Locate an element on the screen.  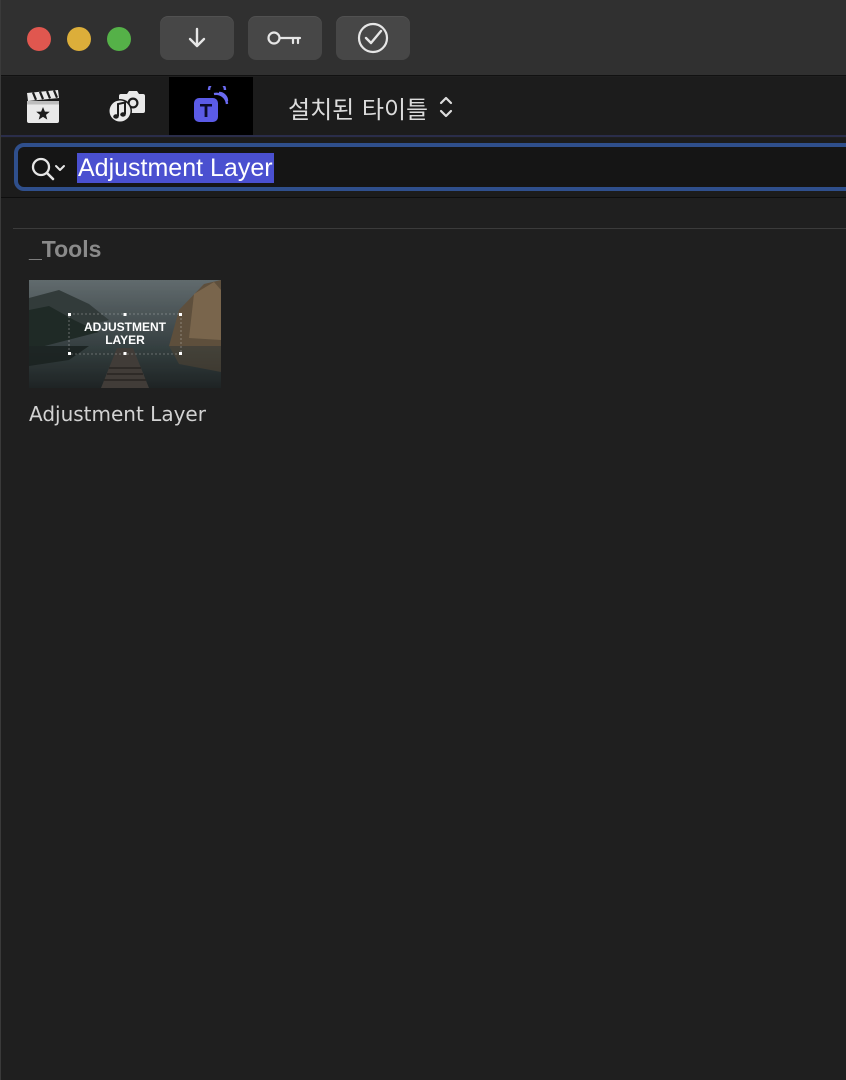
up-down-chevron-icon is located at coordinates (446, 107).